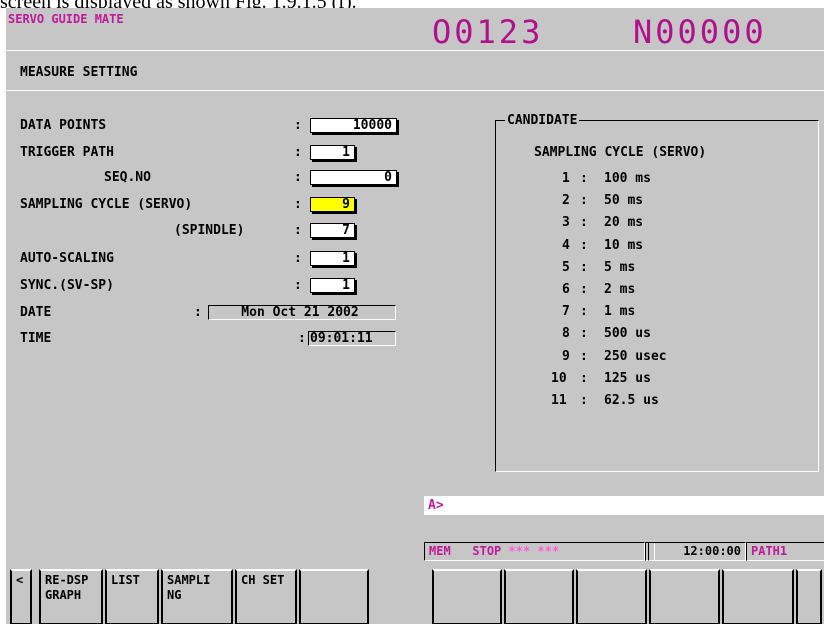 The width and height of the screenshot is (824, 624). Describe the element at coordinates (332, 230) in the screenshot. I see `sampling-cycle-spindle-field: 7` at that location.